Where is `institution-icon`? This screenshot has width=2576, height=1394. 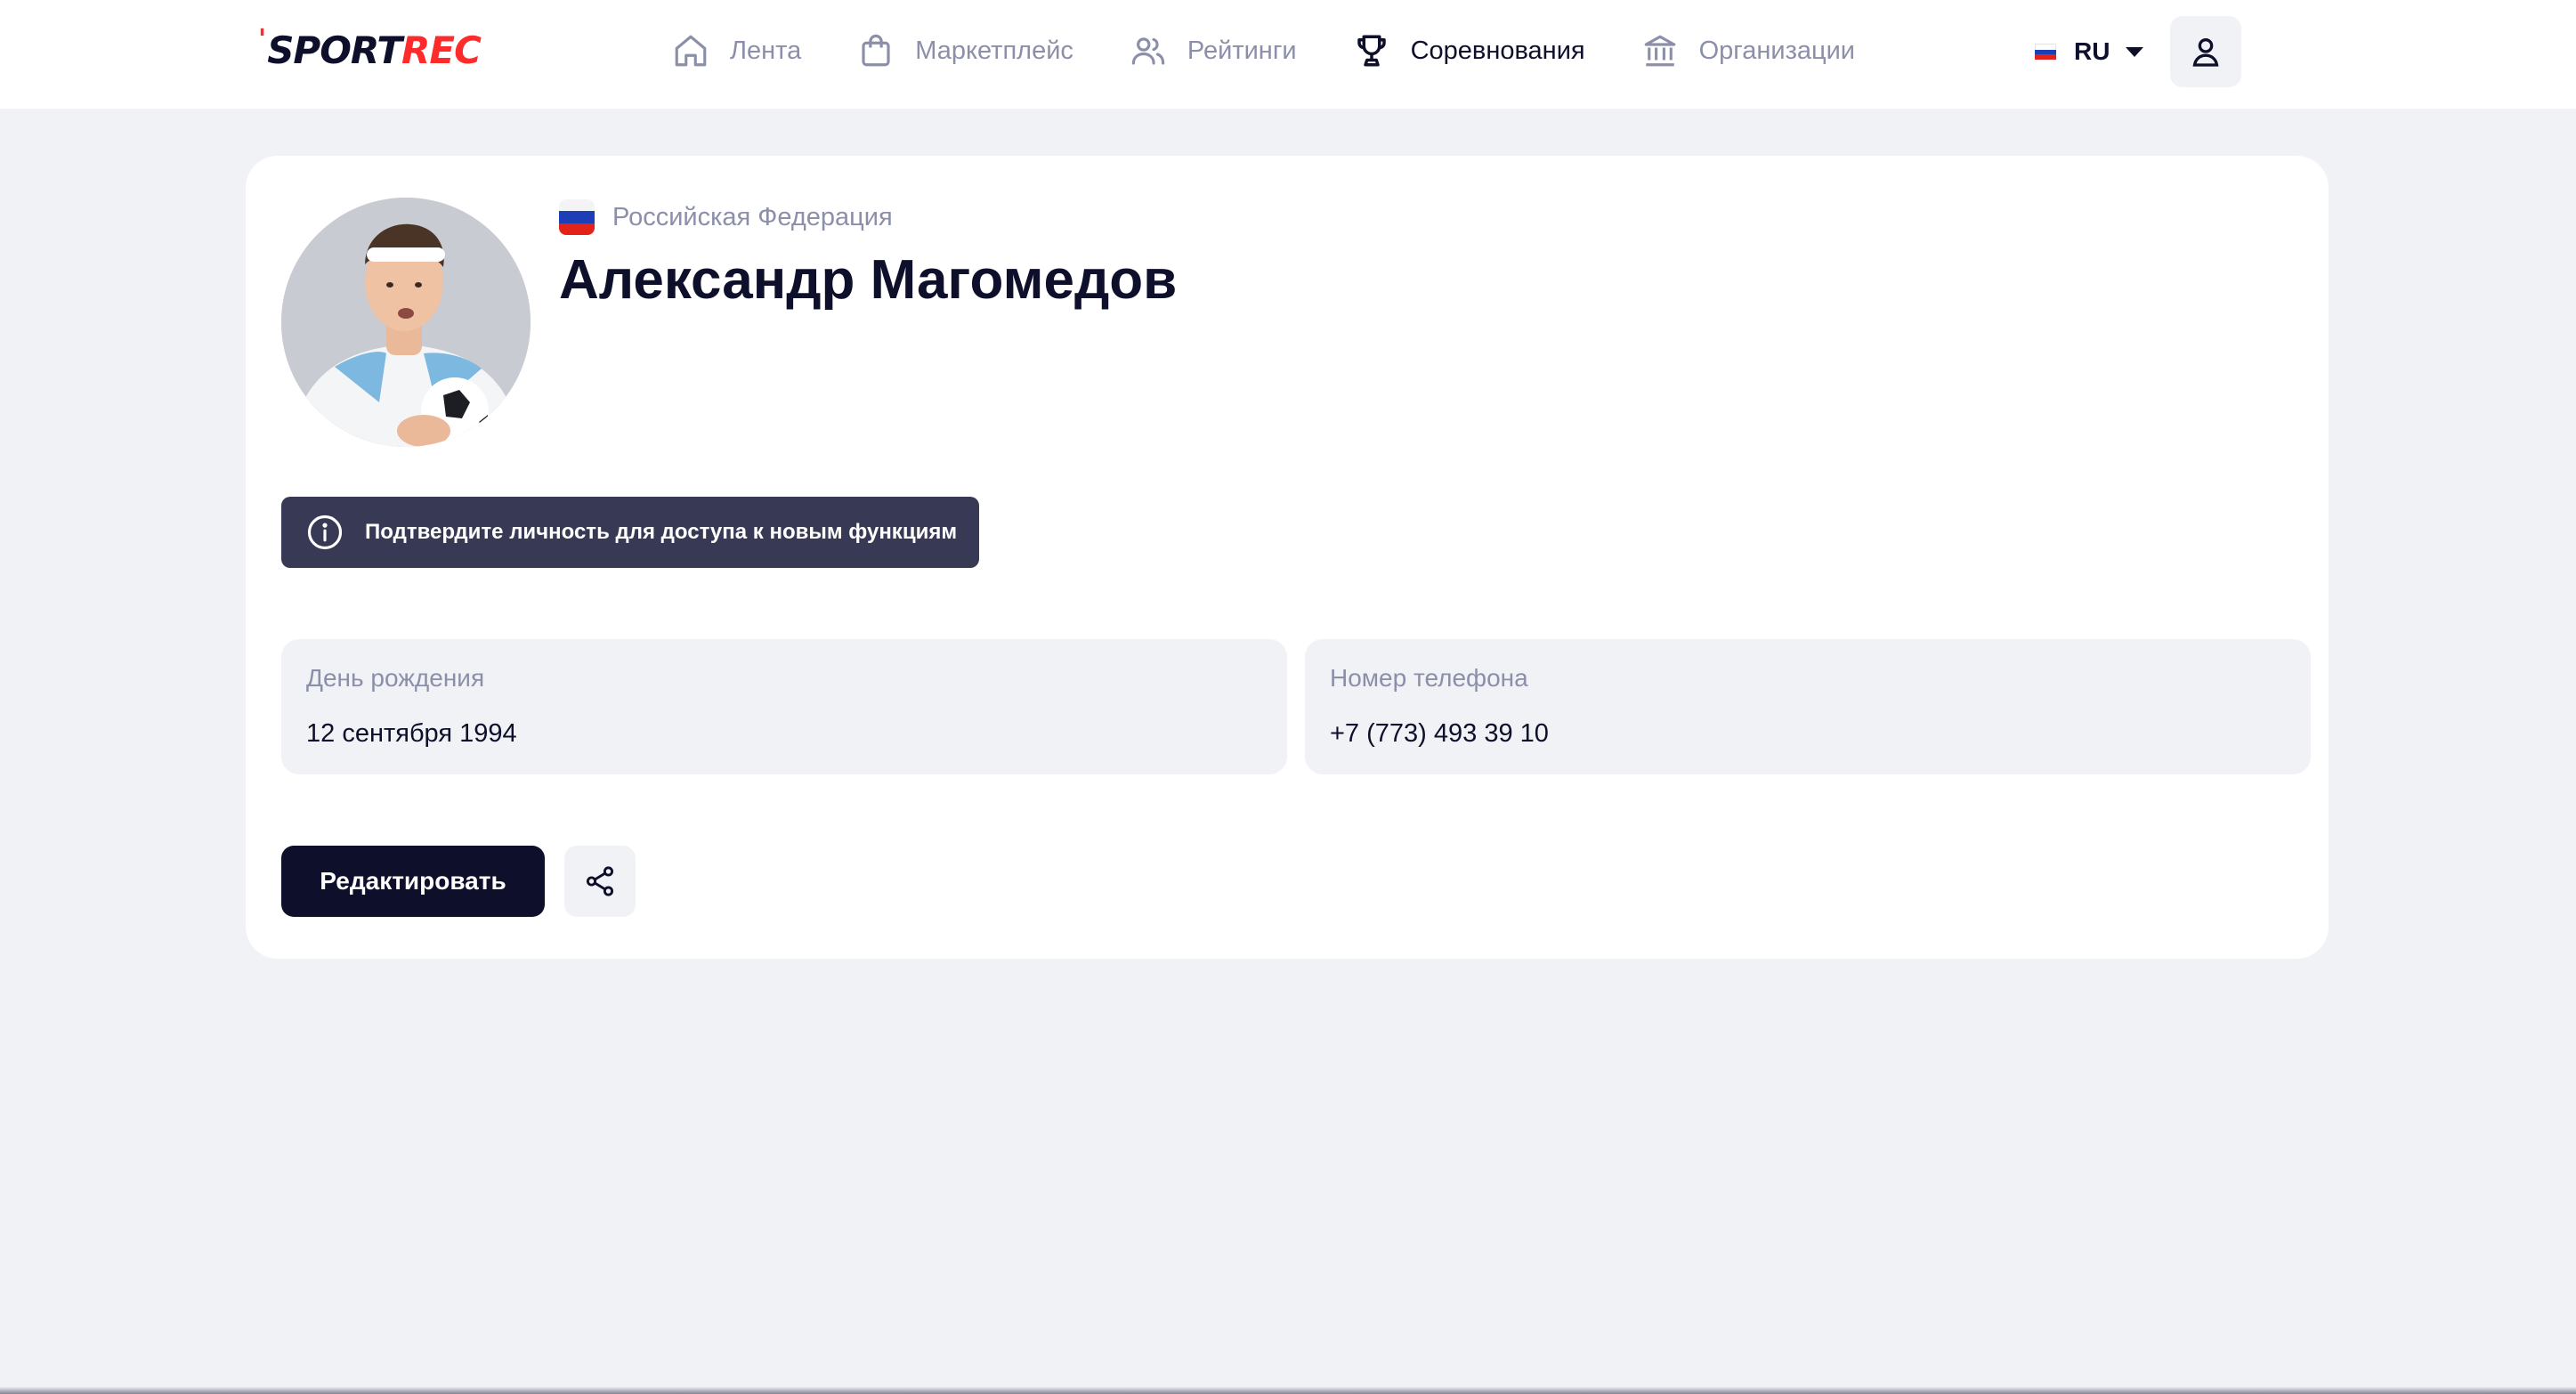 institution-icon is located at coordinates (1660, 50).